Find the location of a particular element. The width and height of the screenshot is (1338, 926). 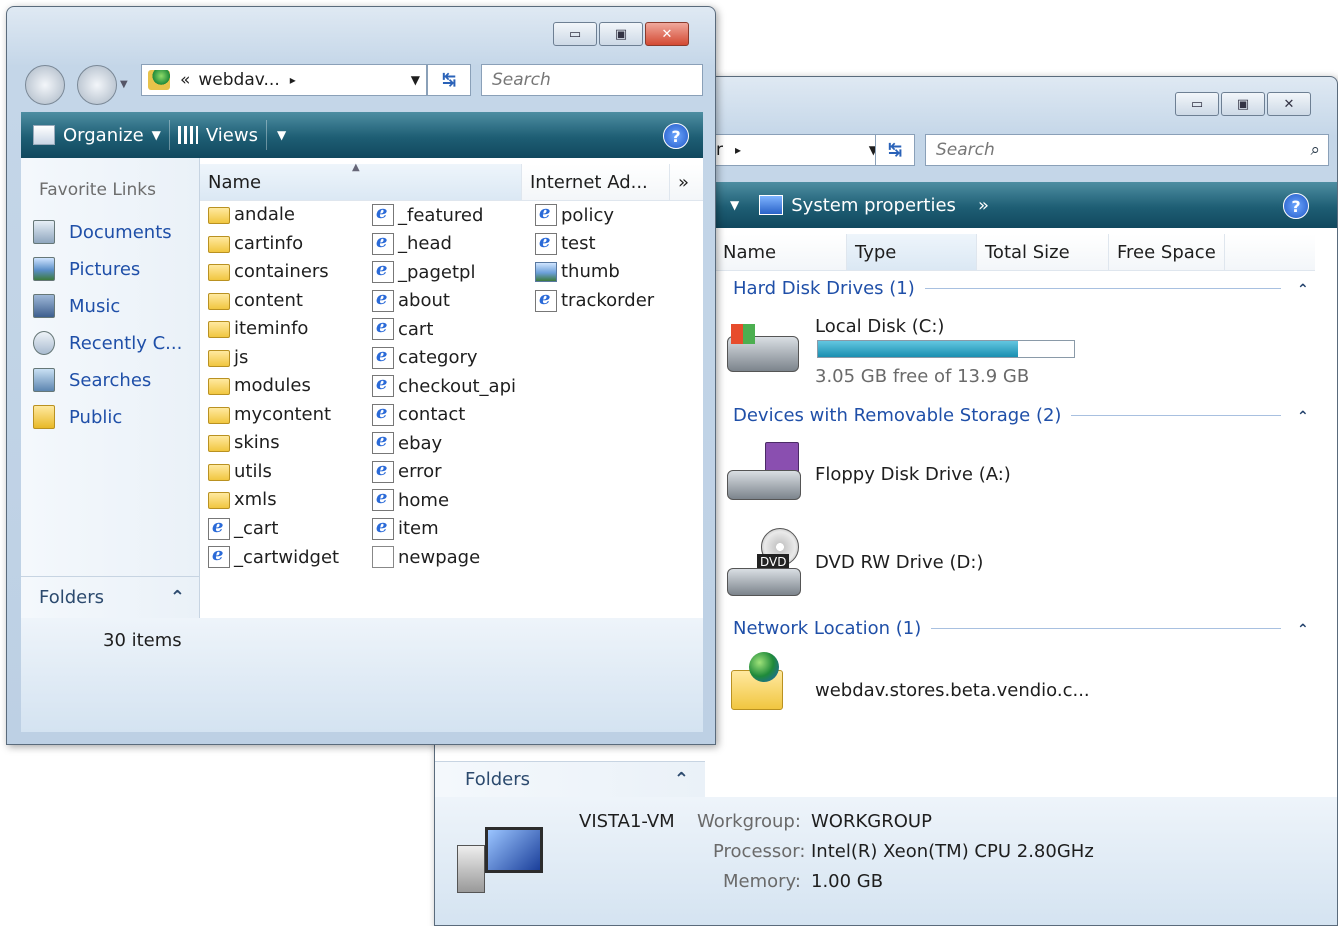

file-item: about is located at coordinates (411, 300).